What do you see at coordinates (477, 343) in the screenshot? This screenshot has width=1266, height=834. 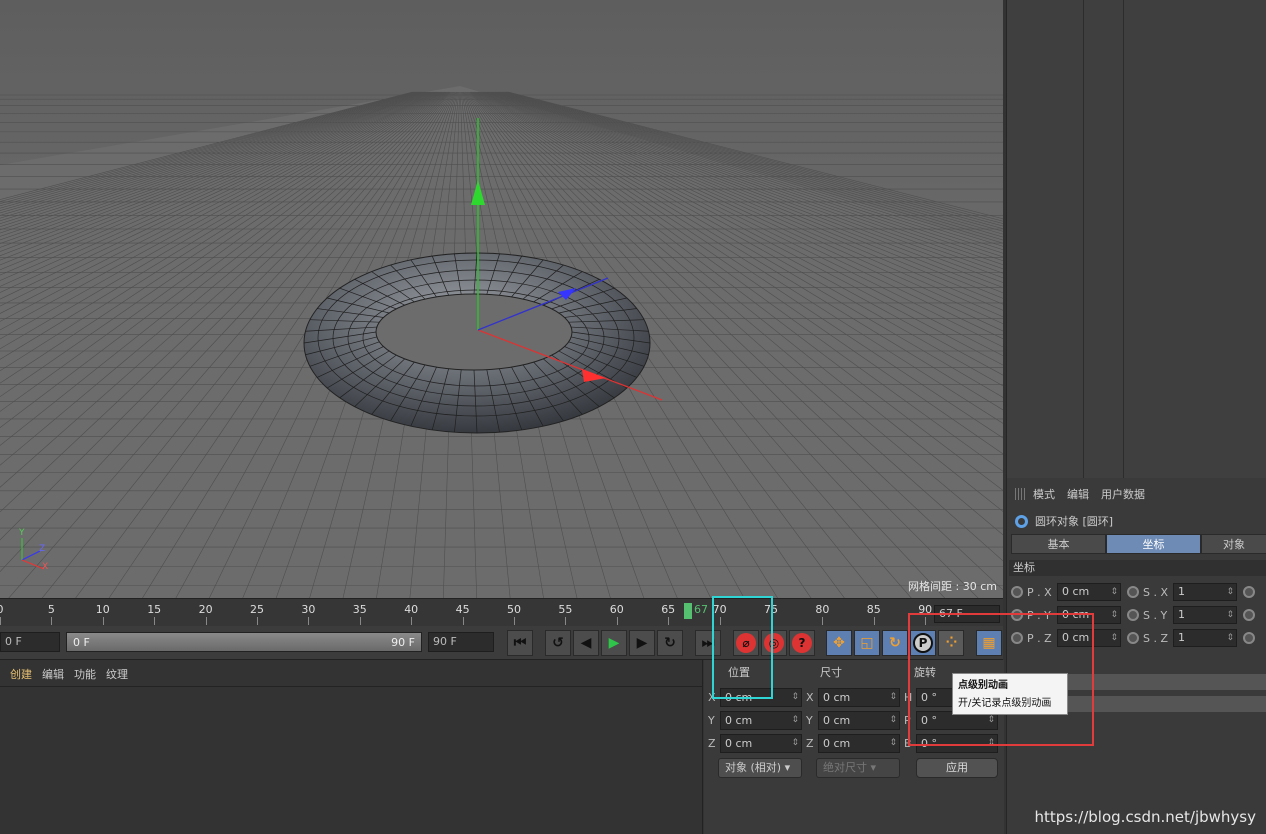 I see `torus-object` at bounding box center [477, 343].